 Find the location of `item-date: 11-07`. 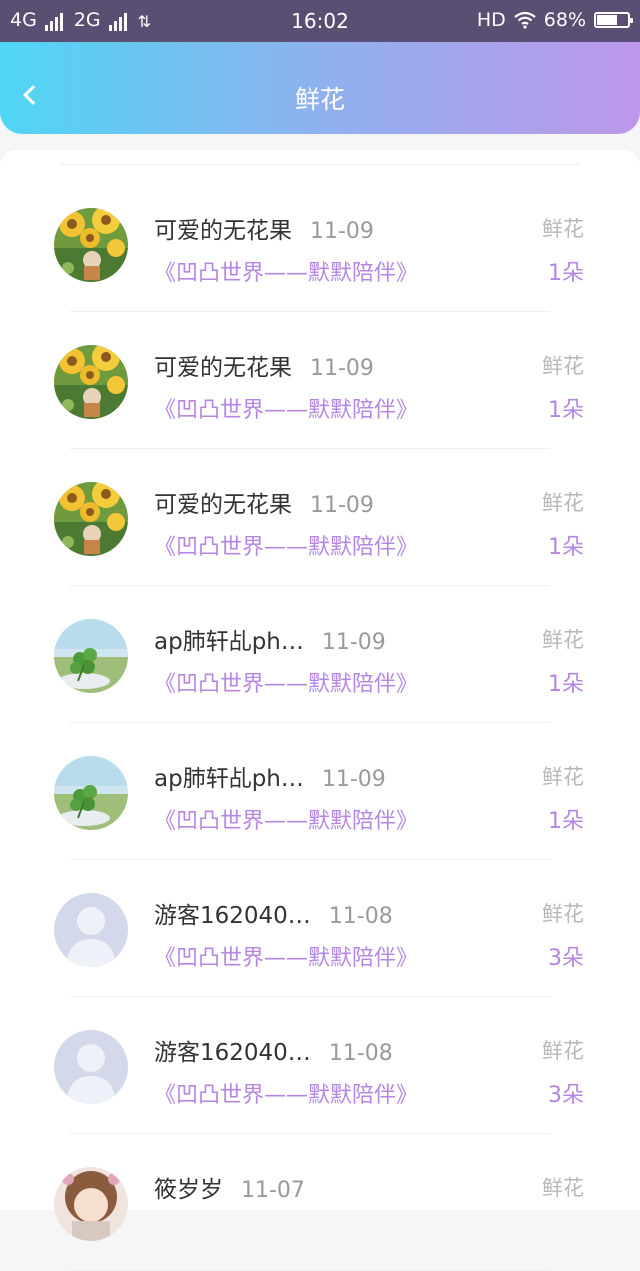

item-date: 11-07 is located at coordinates (273, 1190).